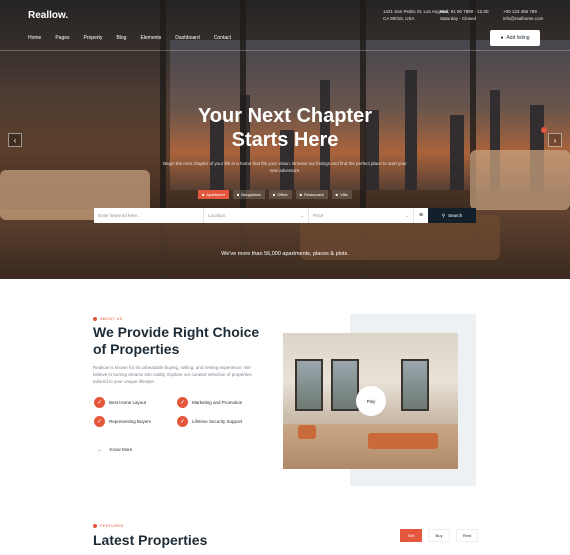 This screenshot has width=570, height=555. I want to click on latest-eyebrow: FEATURED, so click(108, 525).